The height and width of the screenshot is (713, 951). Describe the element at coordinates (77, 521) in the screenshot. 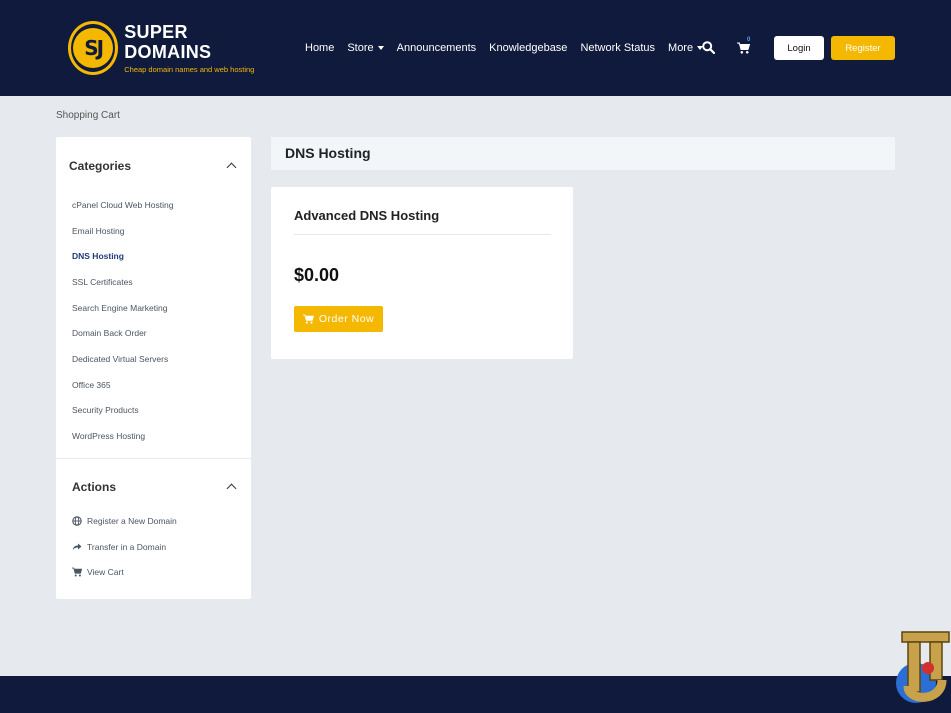

I see `globe-icon` at that location.